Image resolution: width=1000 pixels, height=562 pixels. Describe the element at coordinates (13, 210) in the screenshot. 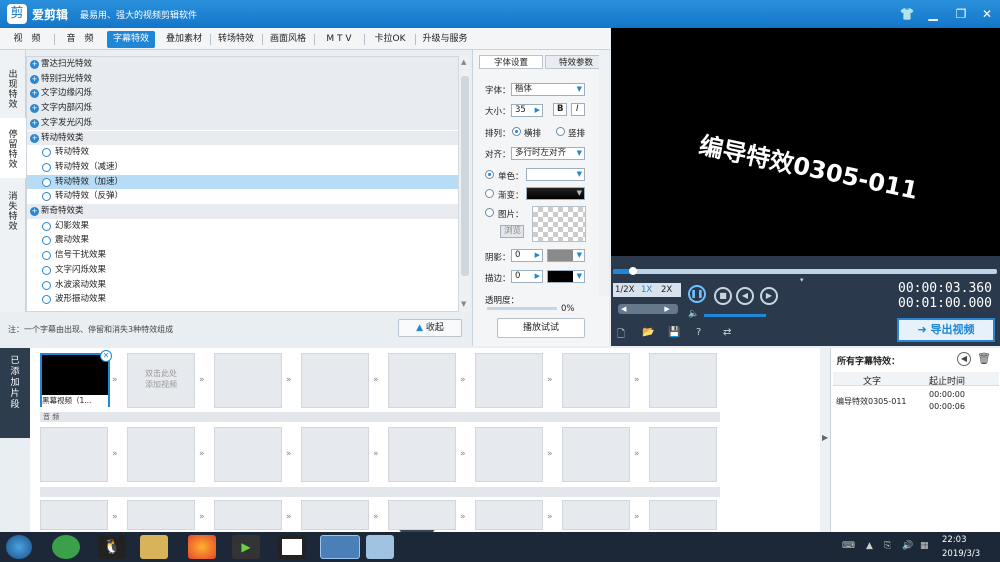

I see `side-tab-disappear: 消失特效` at that location.